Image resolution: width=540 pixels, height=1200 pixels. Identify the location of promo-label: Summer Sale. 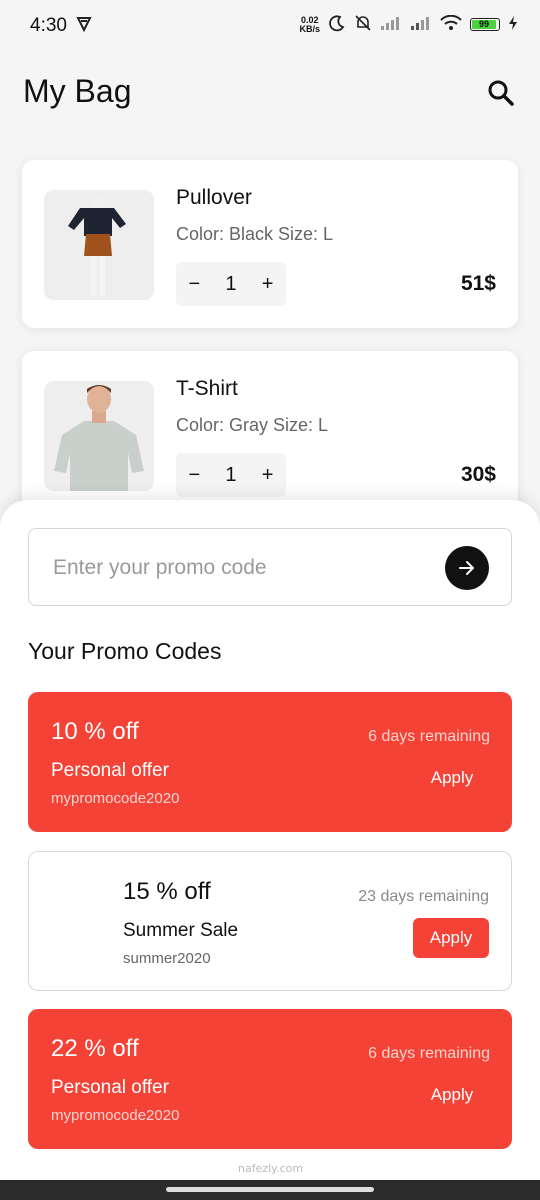
(181, 930).